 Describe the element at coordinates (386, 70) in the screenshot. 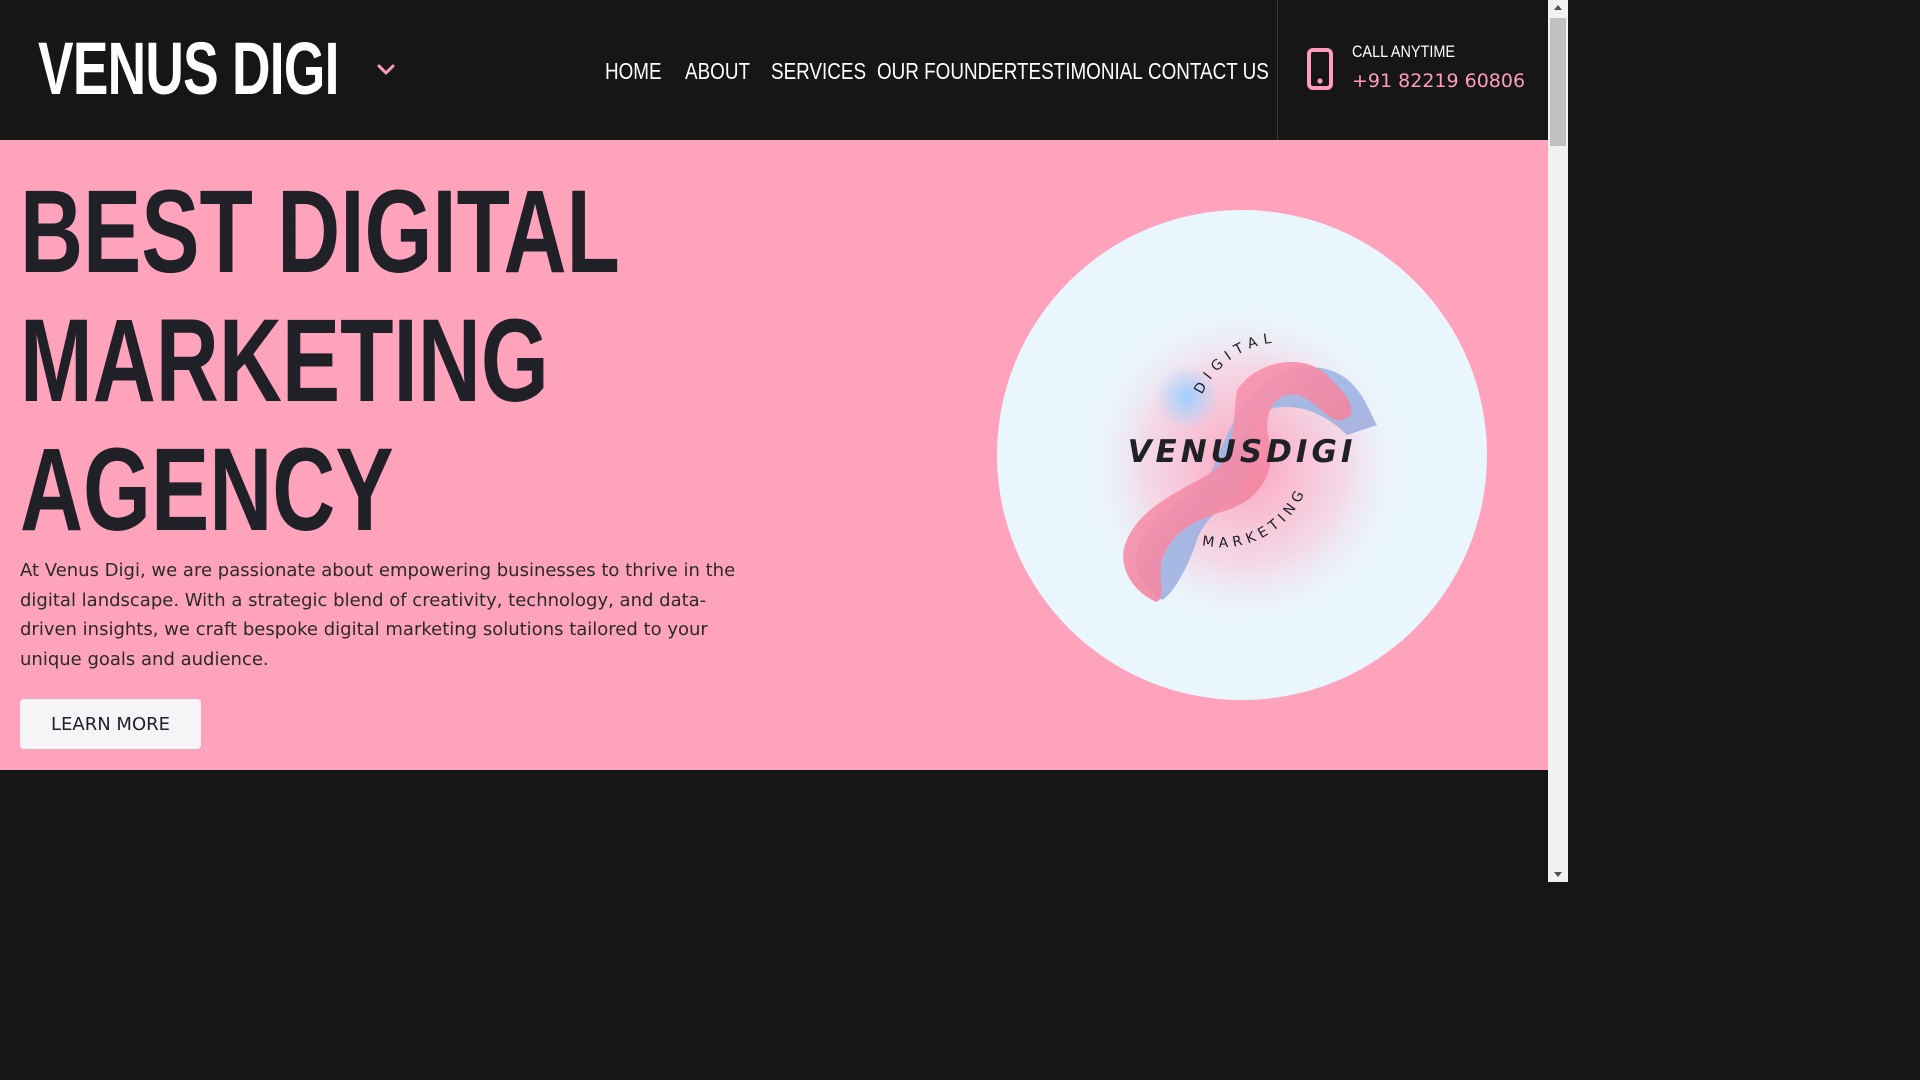

I see `chevron-down-icon` at that location.